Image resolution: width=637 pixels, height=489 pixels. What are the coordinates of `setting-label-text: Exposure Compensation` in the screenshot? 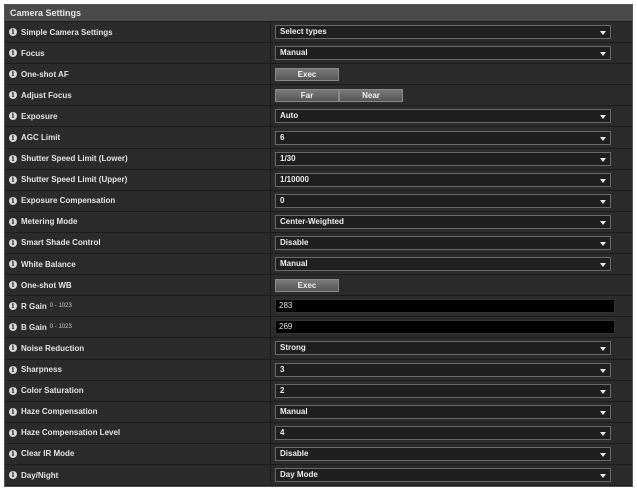 It's located at (68, 201).